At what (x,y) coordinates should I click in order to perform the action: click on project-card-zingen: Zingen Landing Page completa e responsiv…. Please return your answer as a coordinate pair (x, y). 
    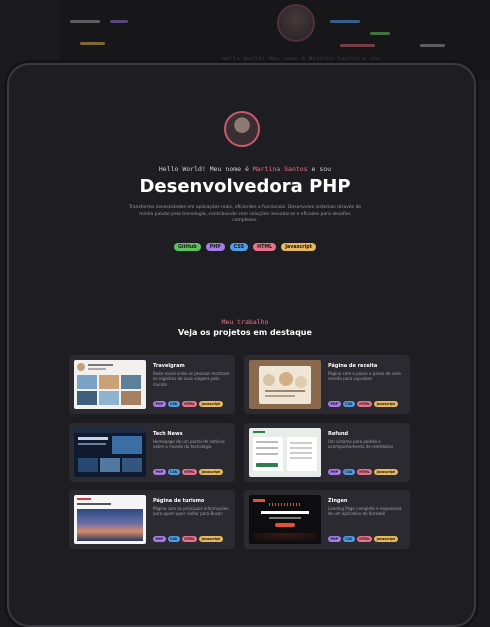
    Looking at the image, I should click on (327, 519).